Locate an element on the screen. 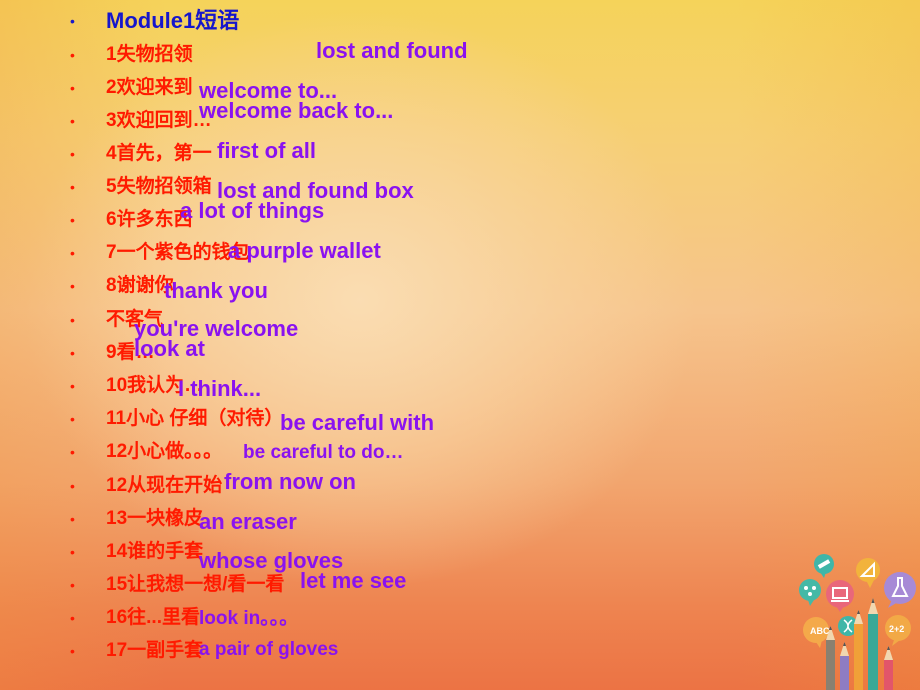  phrase-english-14: from now on is located at coordinates (290, 481).